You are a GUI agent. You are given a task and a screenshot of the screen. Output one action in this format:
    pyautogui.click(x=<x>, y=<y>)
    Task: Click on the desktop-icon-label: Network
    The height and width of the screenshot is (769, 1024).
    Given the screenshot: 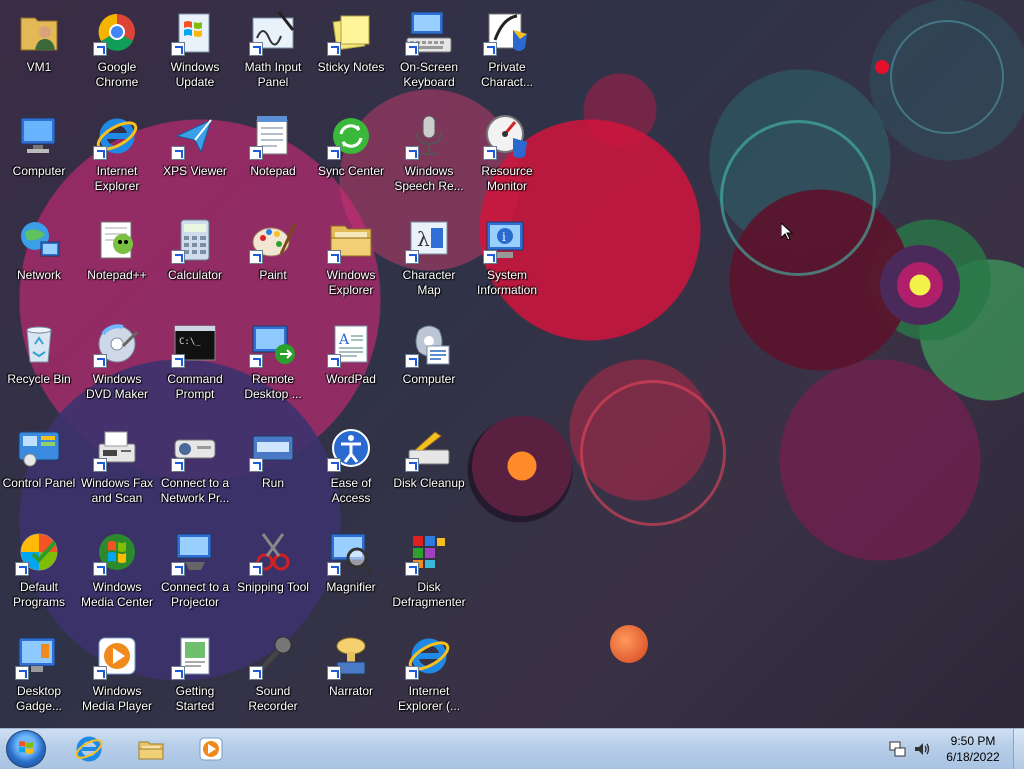 What is the action you would take?
    pyautogui.click(x=38, y=275)
    